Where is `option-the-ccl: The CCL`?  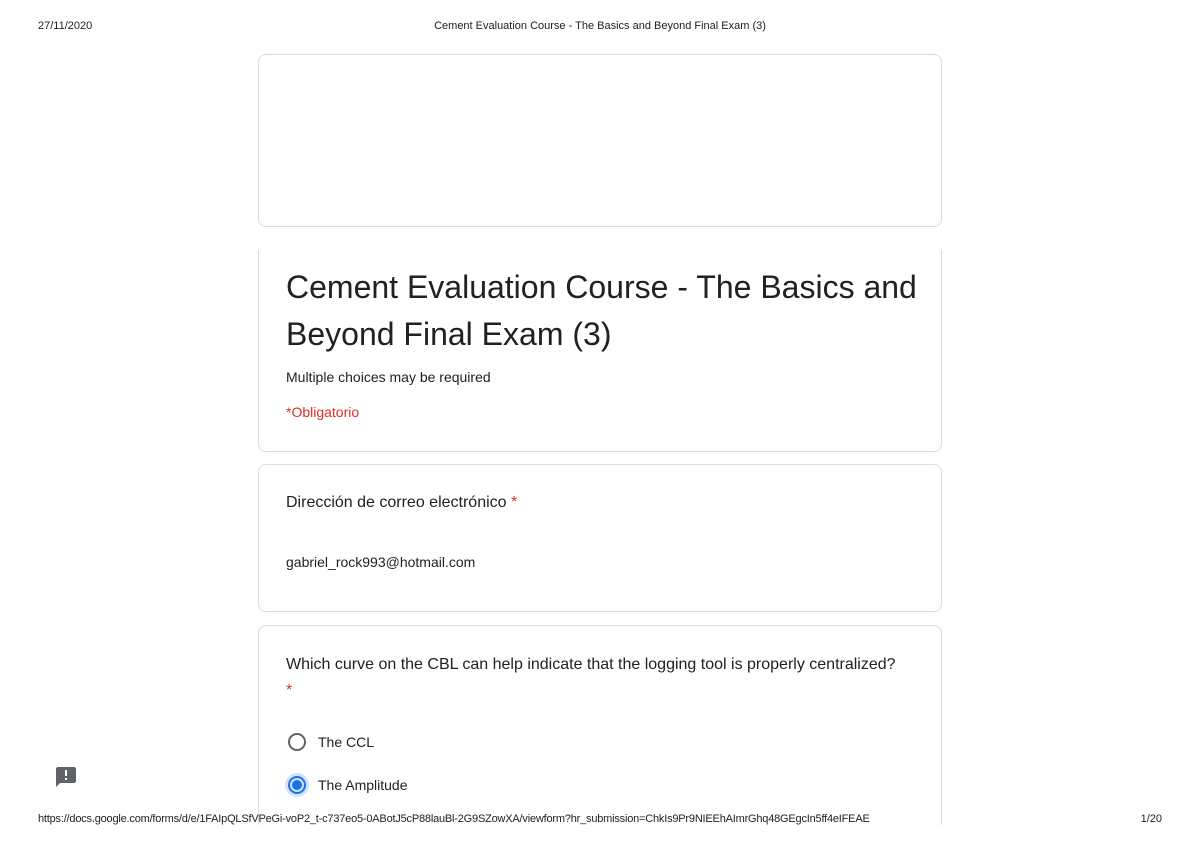 option-the-ccl: The CCL is located at coordinates (329, 742).